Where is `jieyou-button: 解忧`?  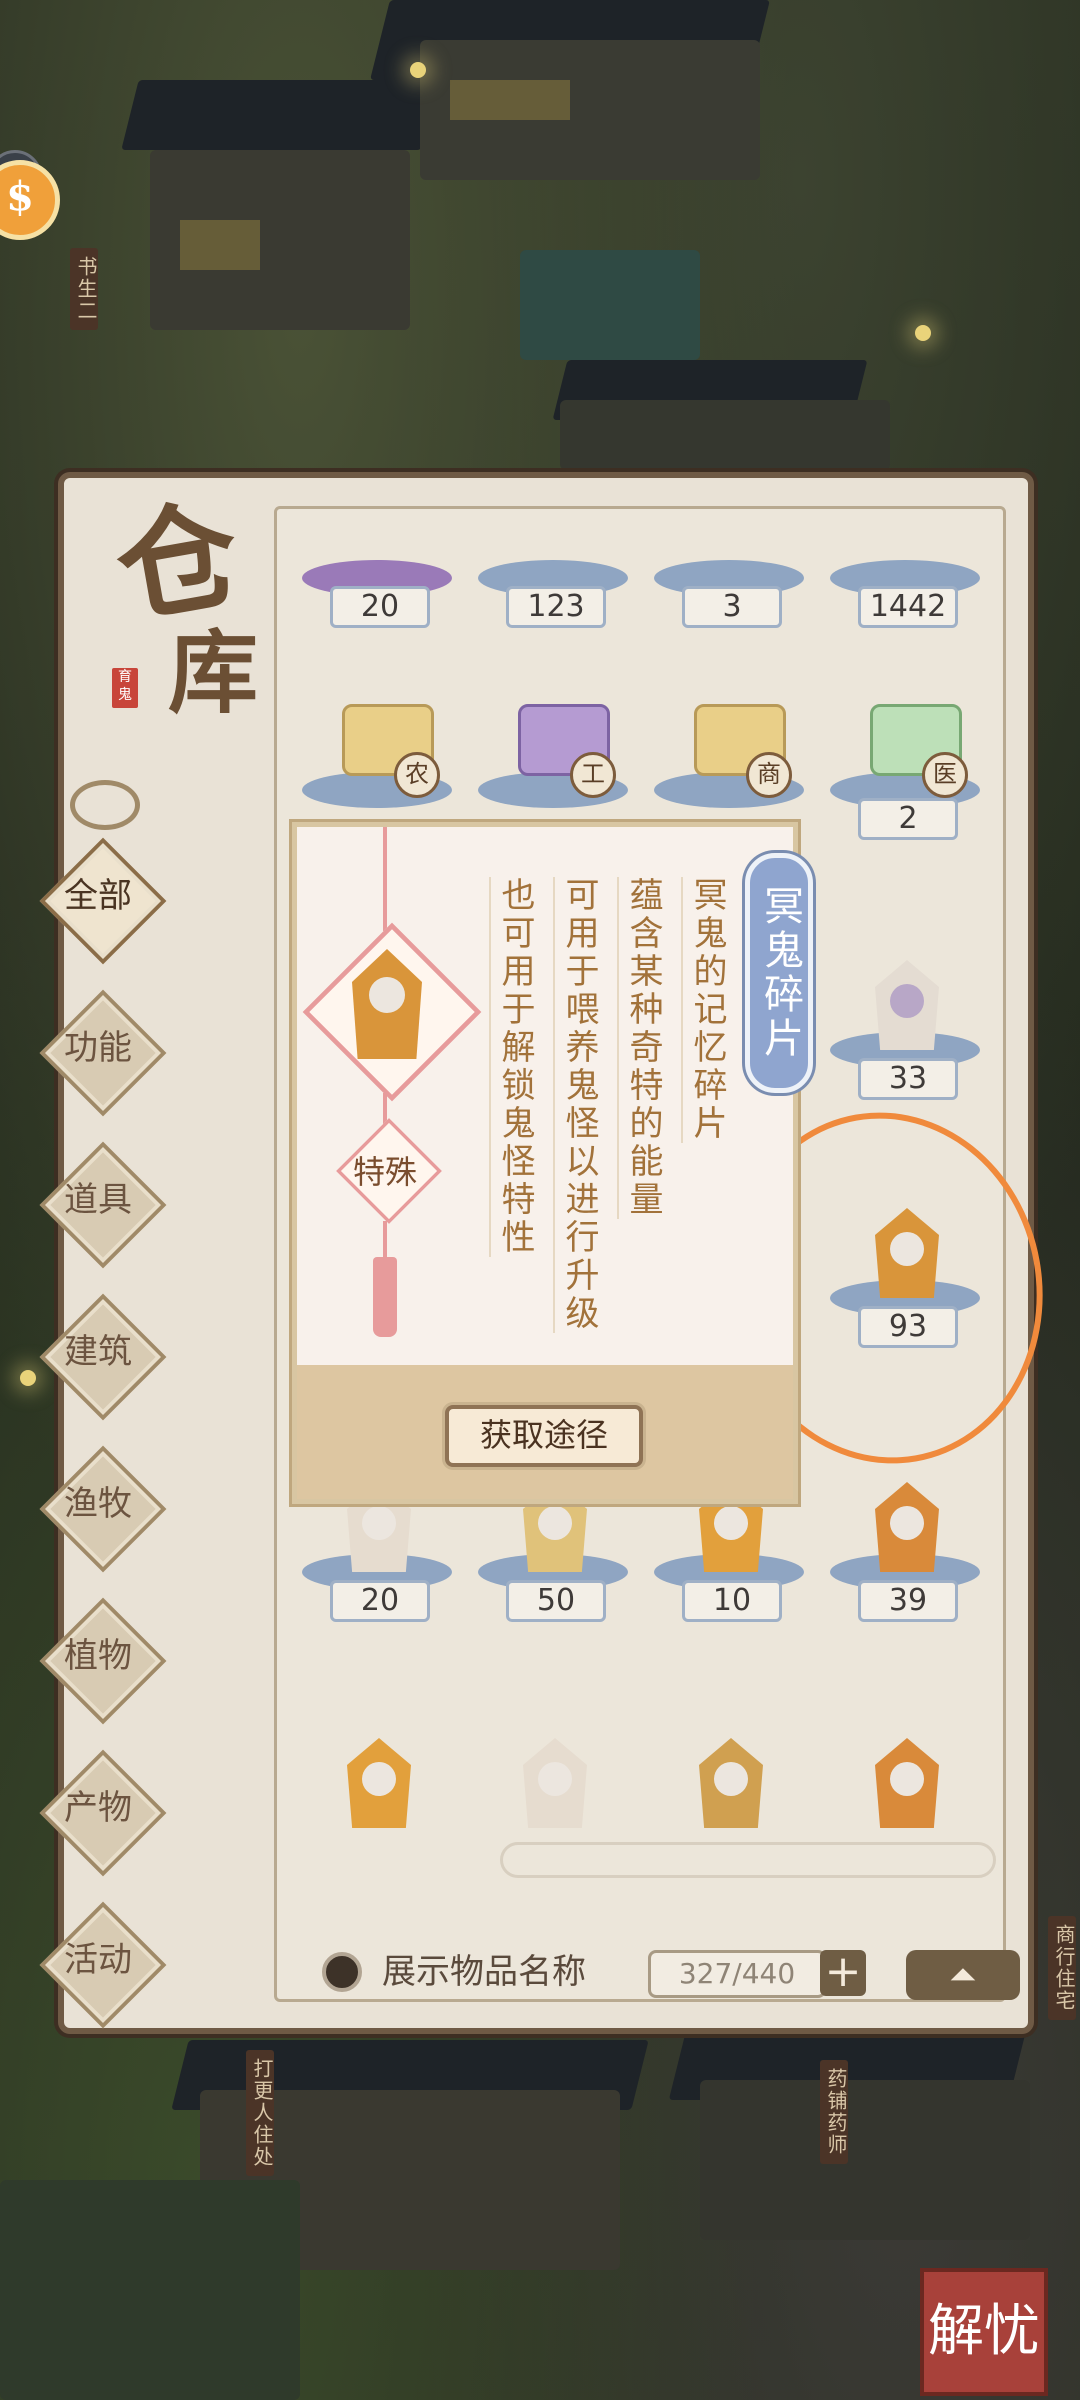
jieyou-button: 解忧 is located at coordinates (984, 2332).